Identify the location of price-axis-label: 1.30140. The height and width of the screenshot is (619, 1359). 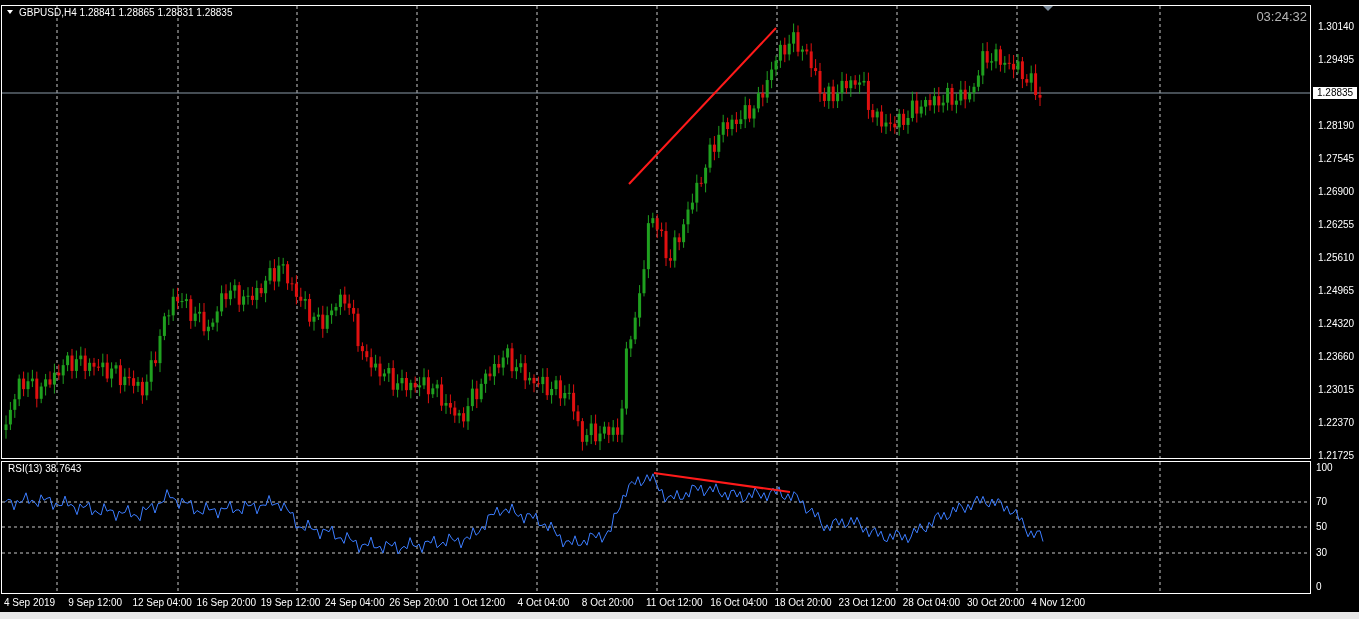
(1336, 27).